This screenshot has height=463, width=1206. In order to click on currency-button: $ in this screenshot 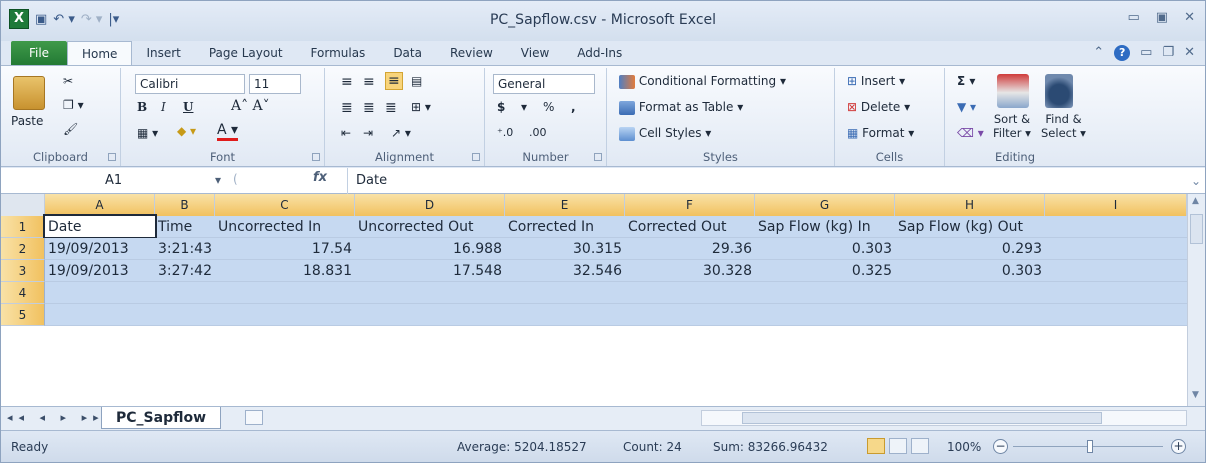, I will do `click(501, 107)`.